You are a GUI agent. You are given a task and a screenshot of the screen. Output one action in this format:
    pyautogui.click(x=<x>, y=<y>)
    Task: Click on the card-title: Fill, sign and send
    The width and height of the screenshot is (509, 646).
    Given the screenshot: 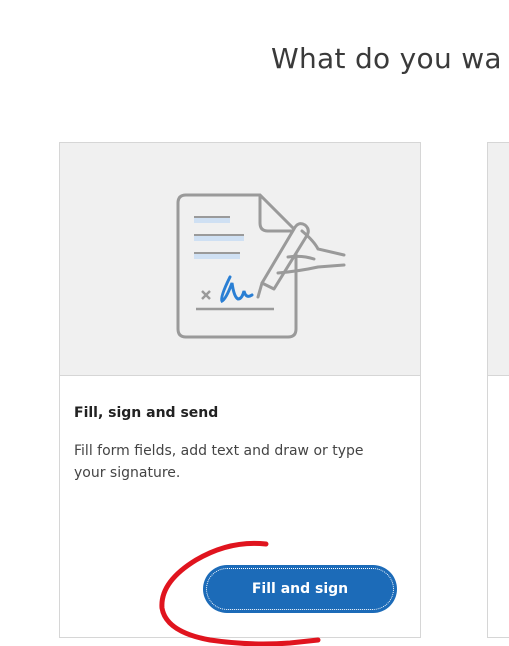 What is the action you would take?
    pyautogui.click(x=146, y=413)
    